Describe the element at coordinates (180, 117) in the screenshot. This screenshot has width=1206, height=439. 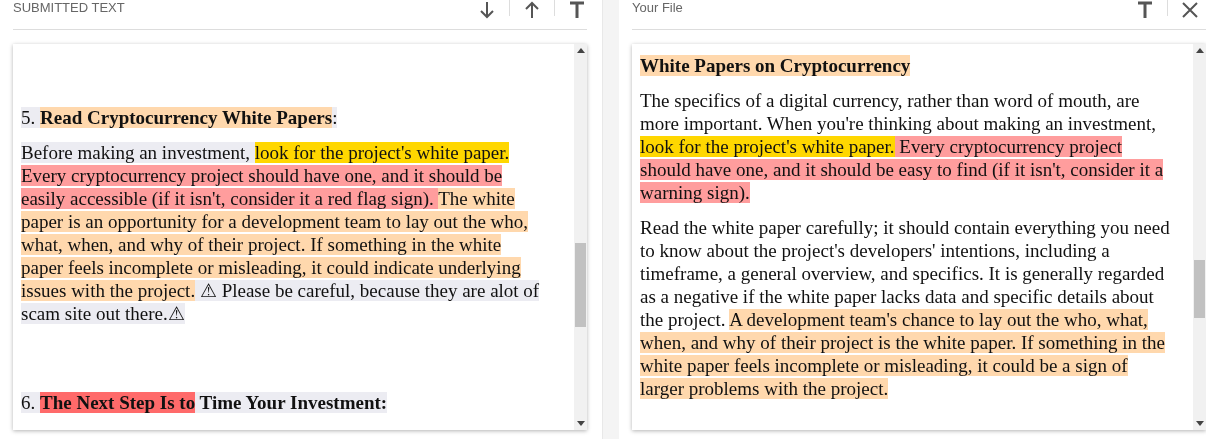
I see `paragraph: 5. Read Cryptocurrency White Papers:` at that location.